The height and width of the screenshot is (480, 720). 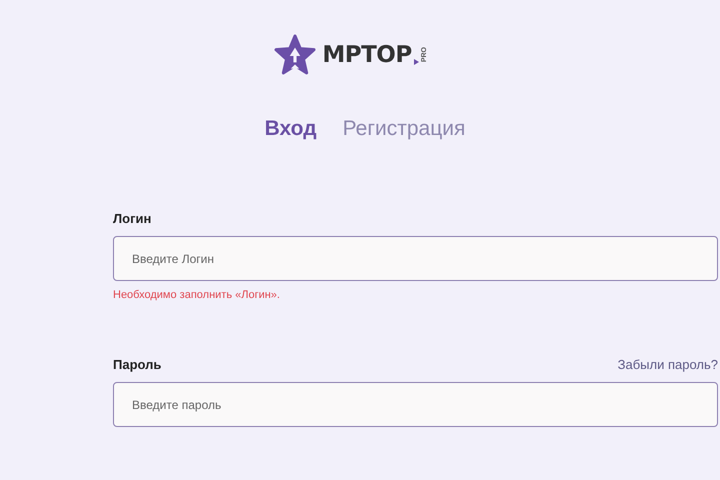 I want to click on field-label: Пароль, so click(x=137, y=364).